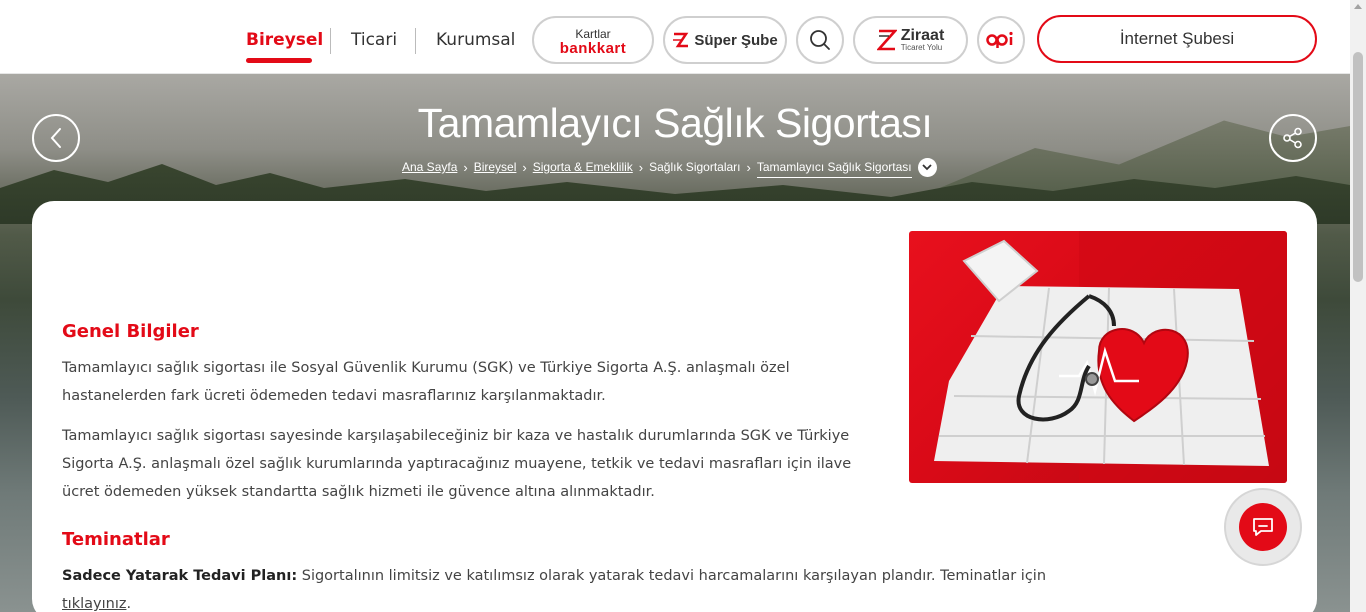  I want to click on search-button, so click(820, 40).